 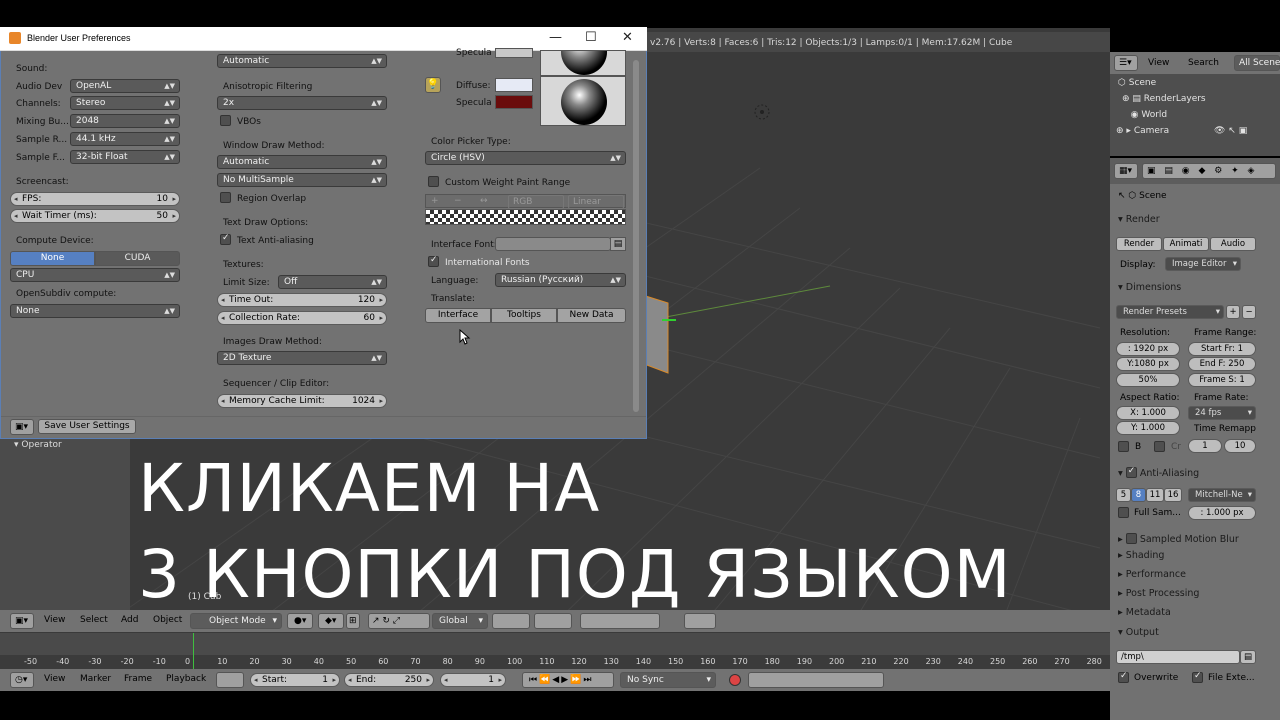 What do you see at coordinates (525, 217) in the screenshot?
I see `color-ramp-bar` at bounding box center [525, 217].